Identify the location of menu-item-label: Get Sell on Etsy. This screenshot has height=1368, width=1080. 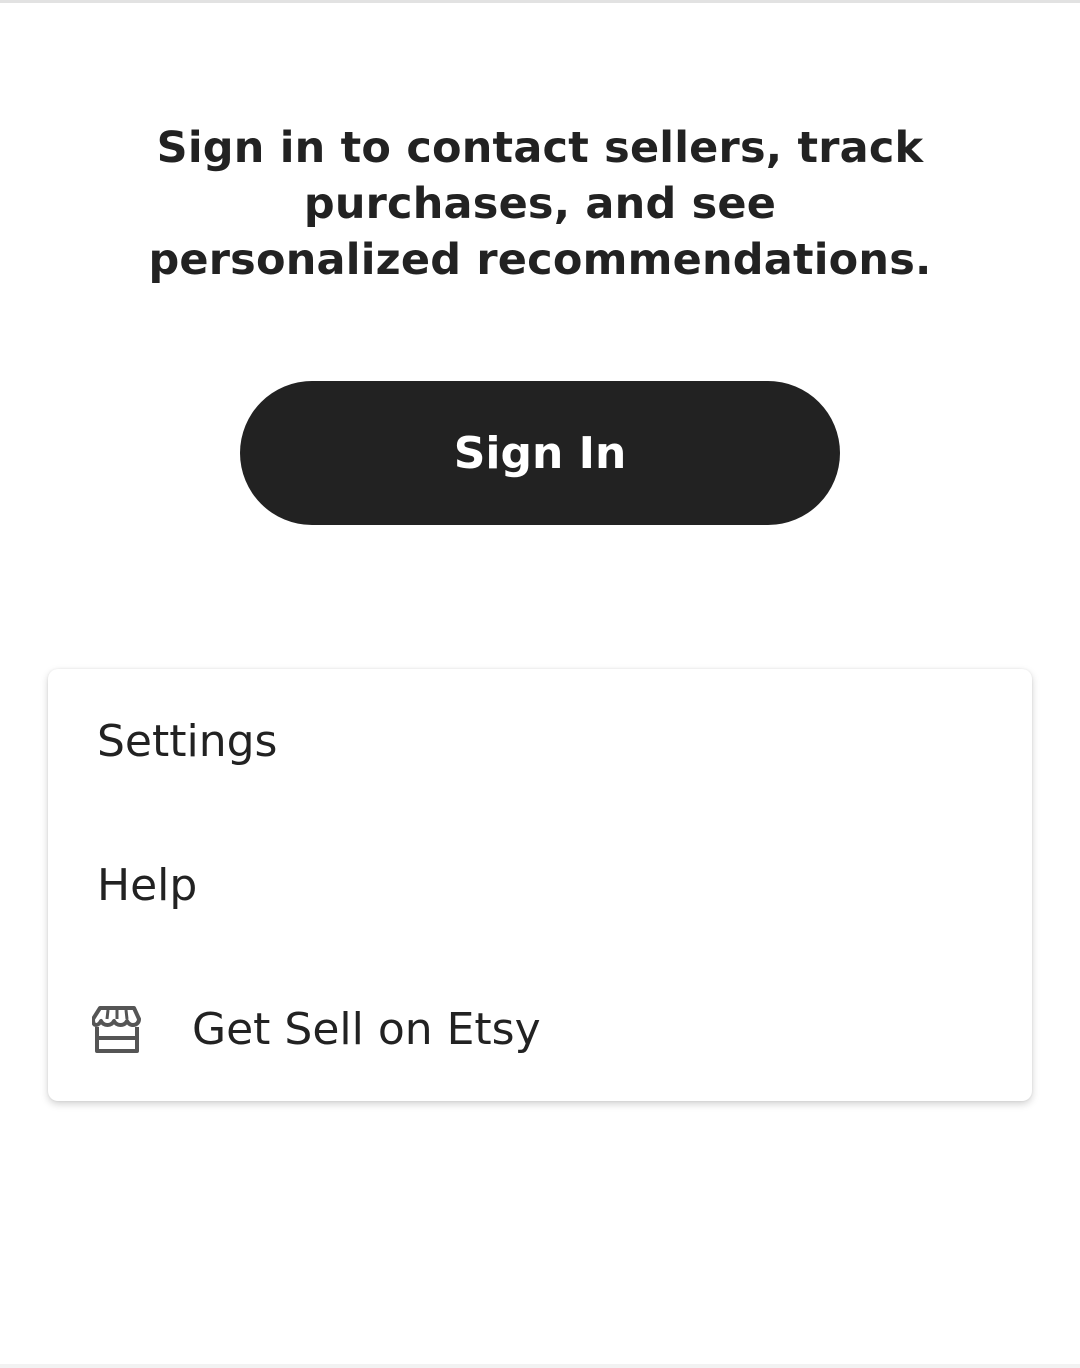
(366, 1029).